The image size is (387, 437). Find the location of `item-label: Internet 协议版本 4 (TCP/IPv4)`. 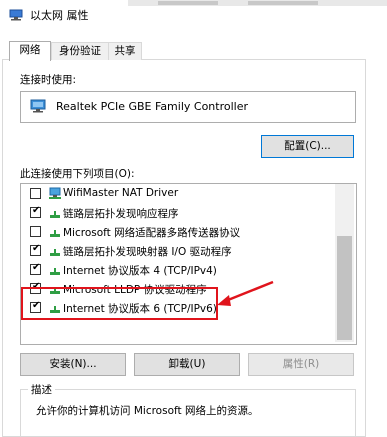

item-label: Internet 协议版本 4 (TCP/IPv4) is located at coordinates (140, 271).